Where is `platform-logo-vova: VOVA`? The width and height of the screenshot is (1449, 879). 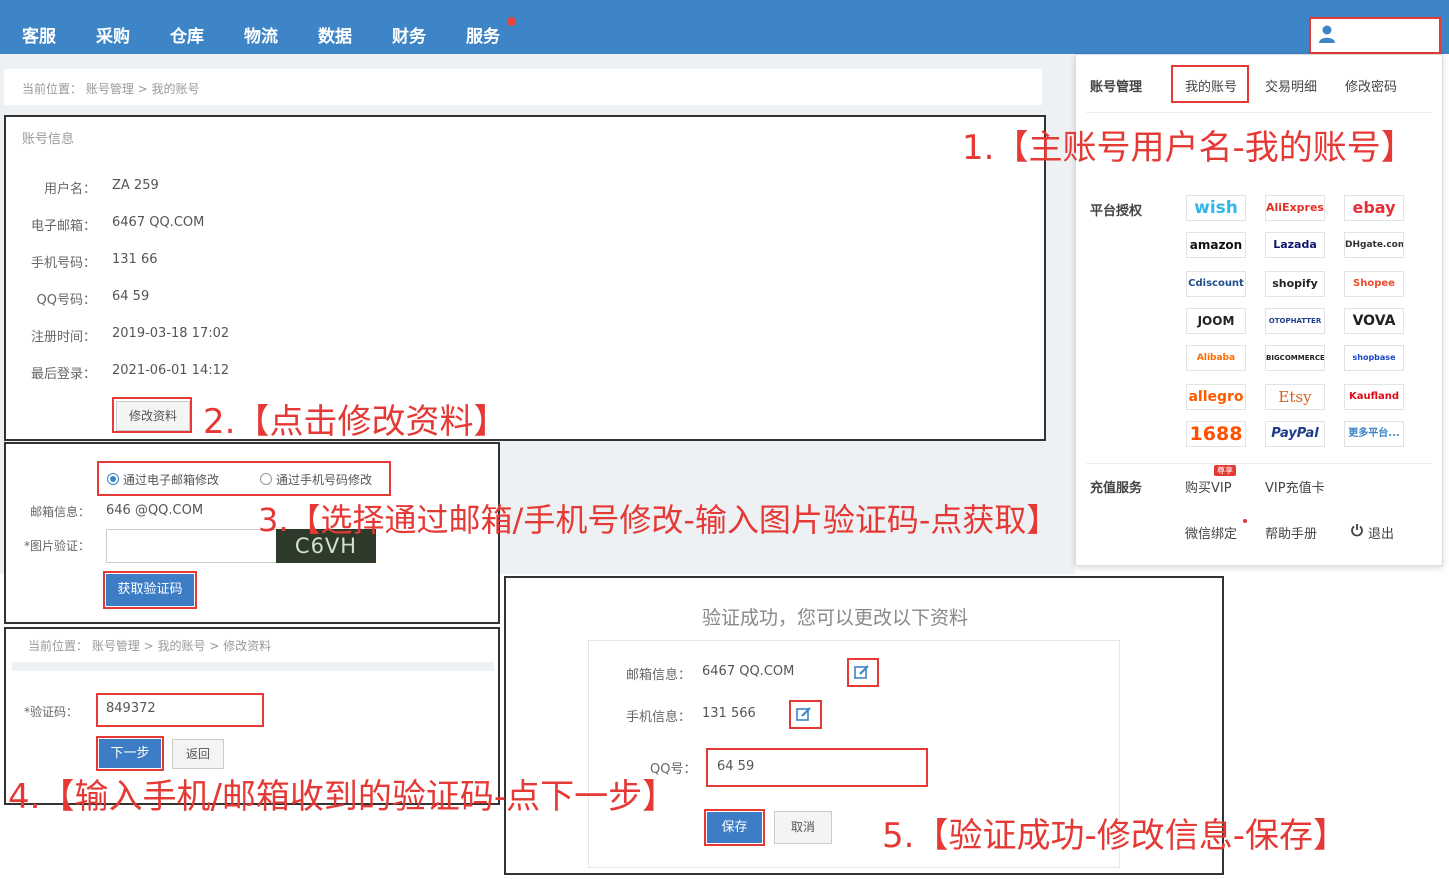
platform-logo-vova: VOVA is located at coordinates (1374, 321).